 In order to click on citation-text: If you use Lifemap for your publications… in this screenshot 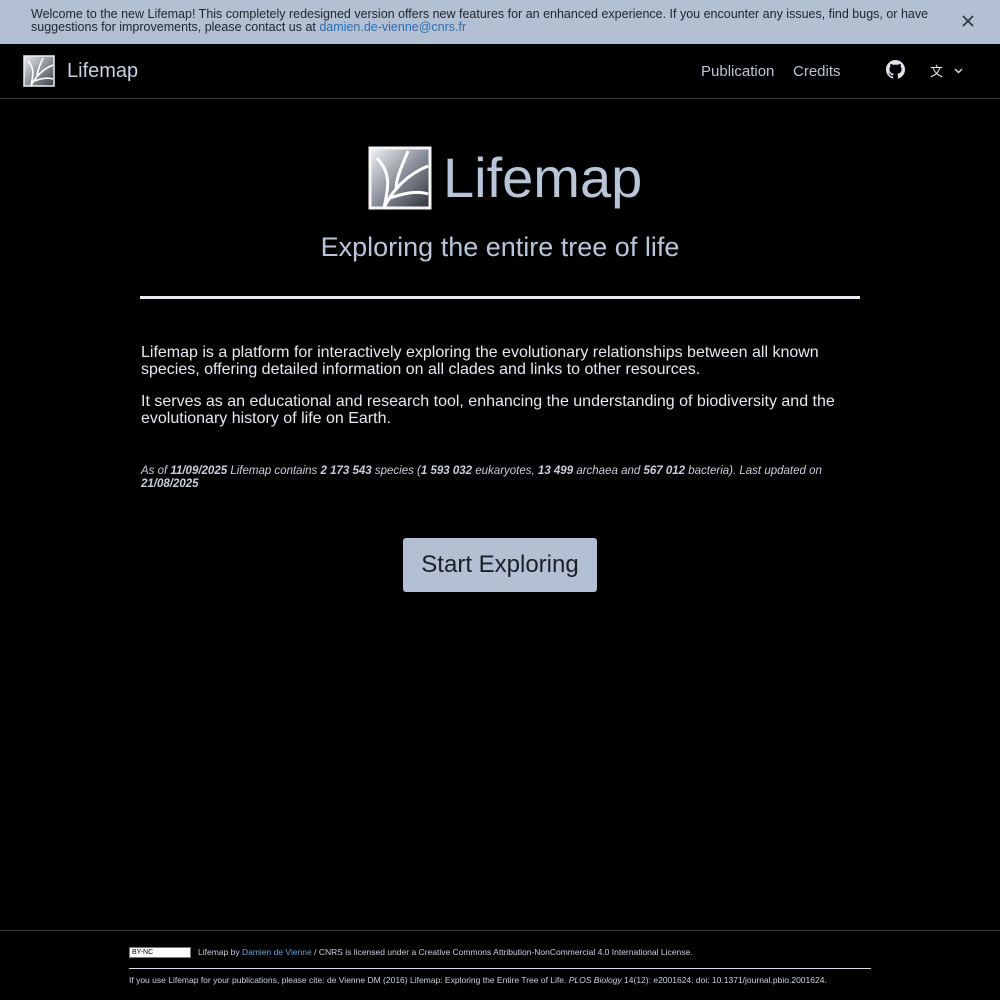, I will do `click(348, 980)`.